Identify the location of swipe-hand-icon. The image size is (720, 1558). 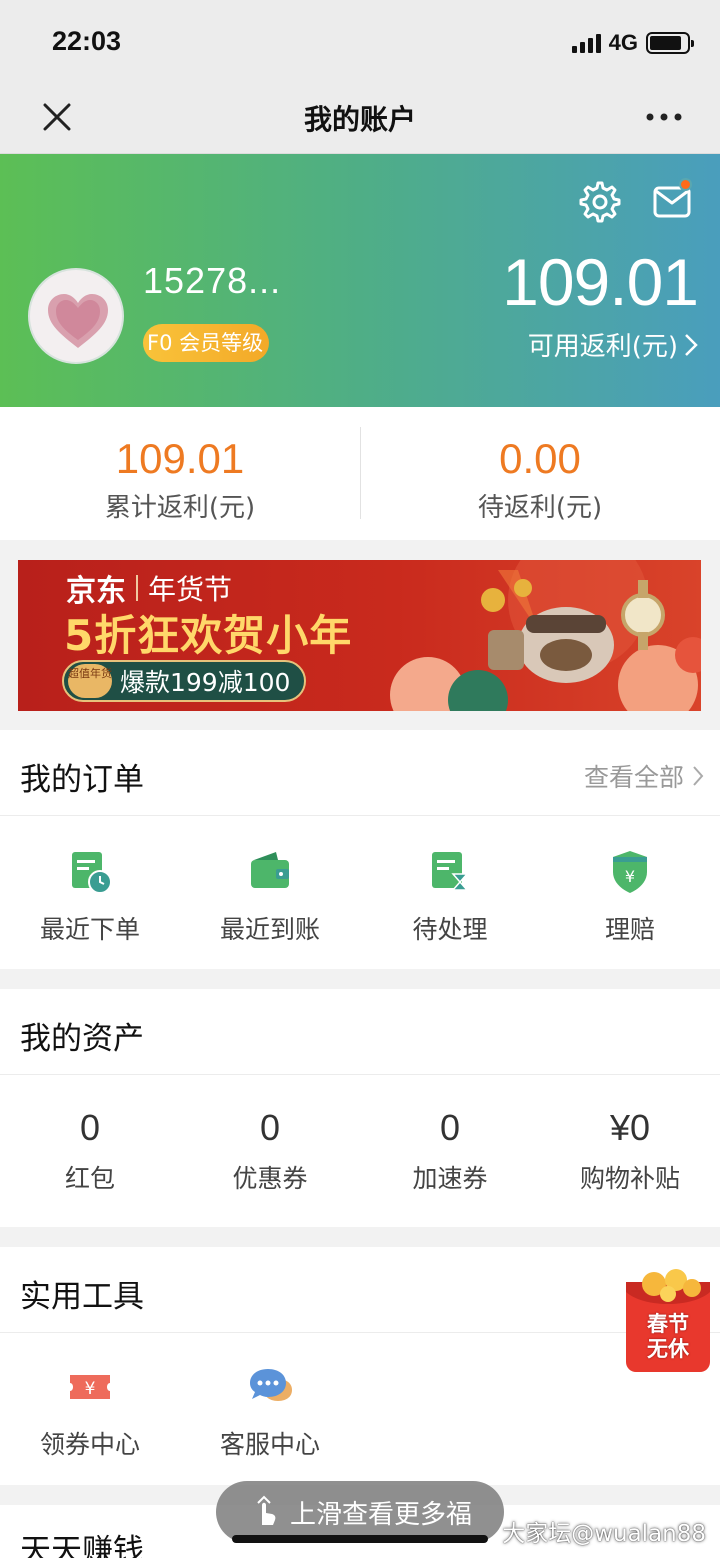
(266, 1510).